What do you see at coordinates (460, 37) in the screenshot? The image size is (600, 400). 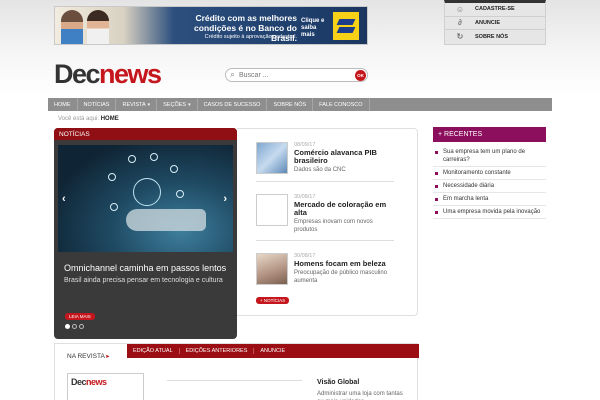 I see `refresh-icon: ↻` at bounding box center [460, 37].